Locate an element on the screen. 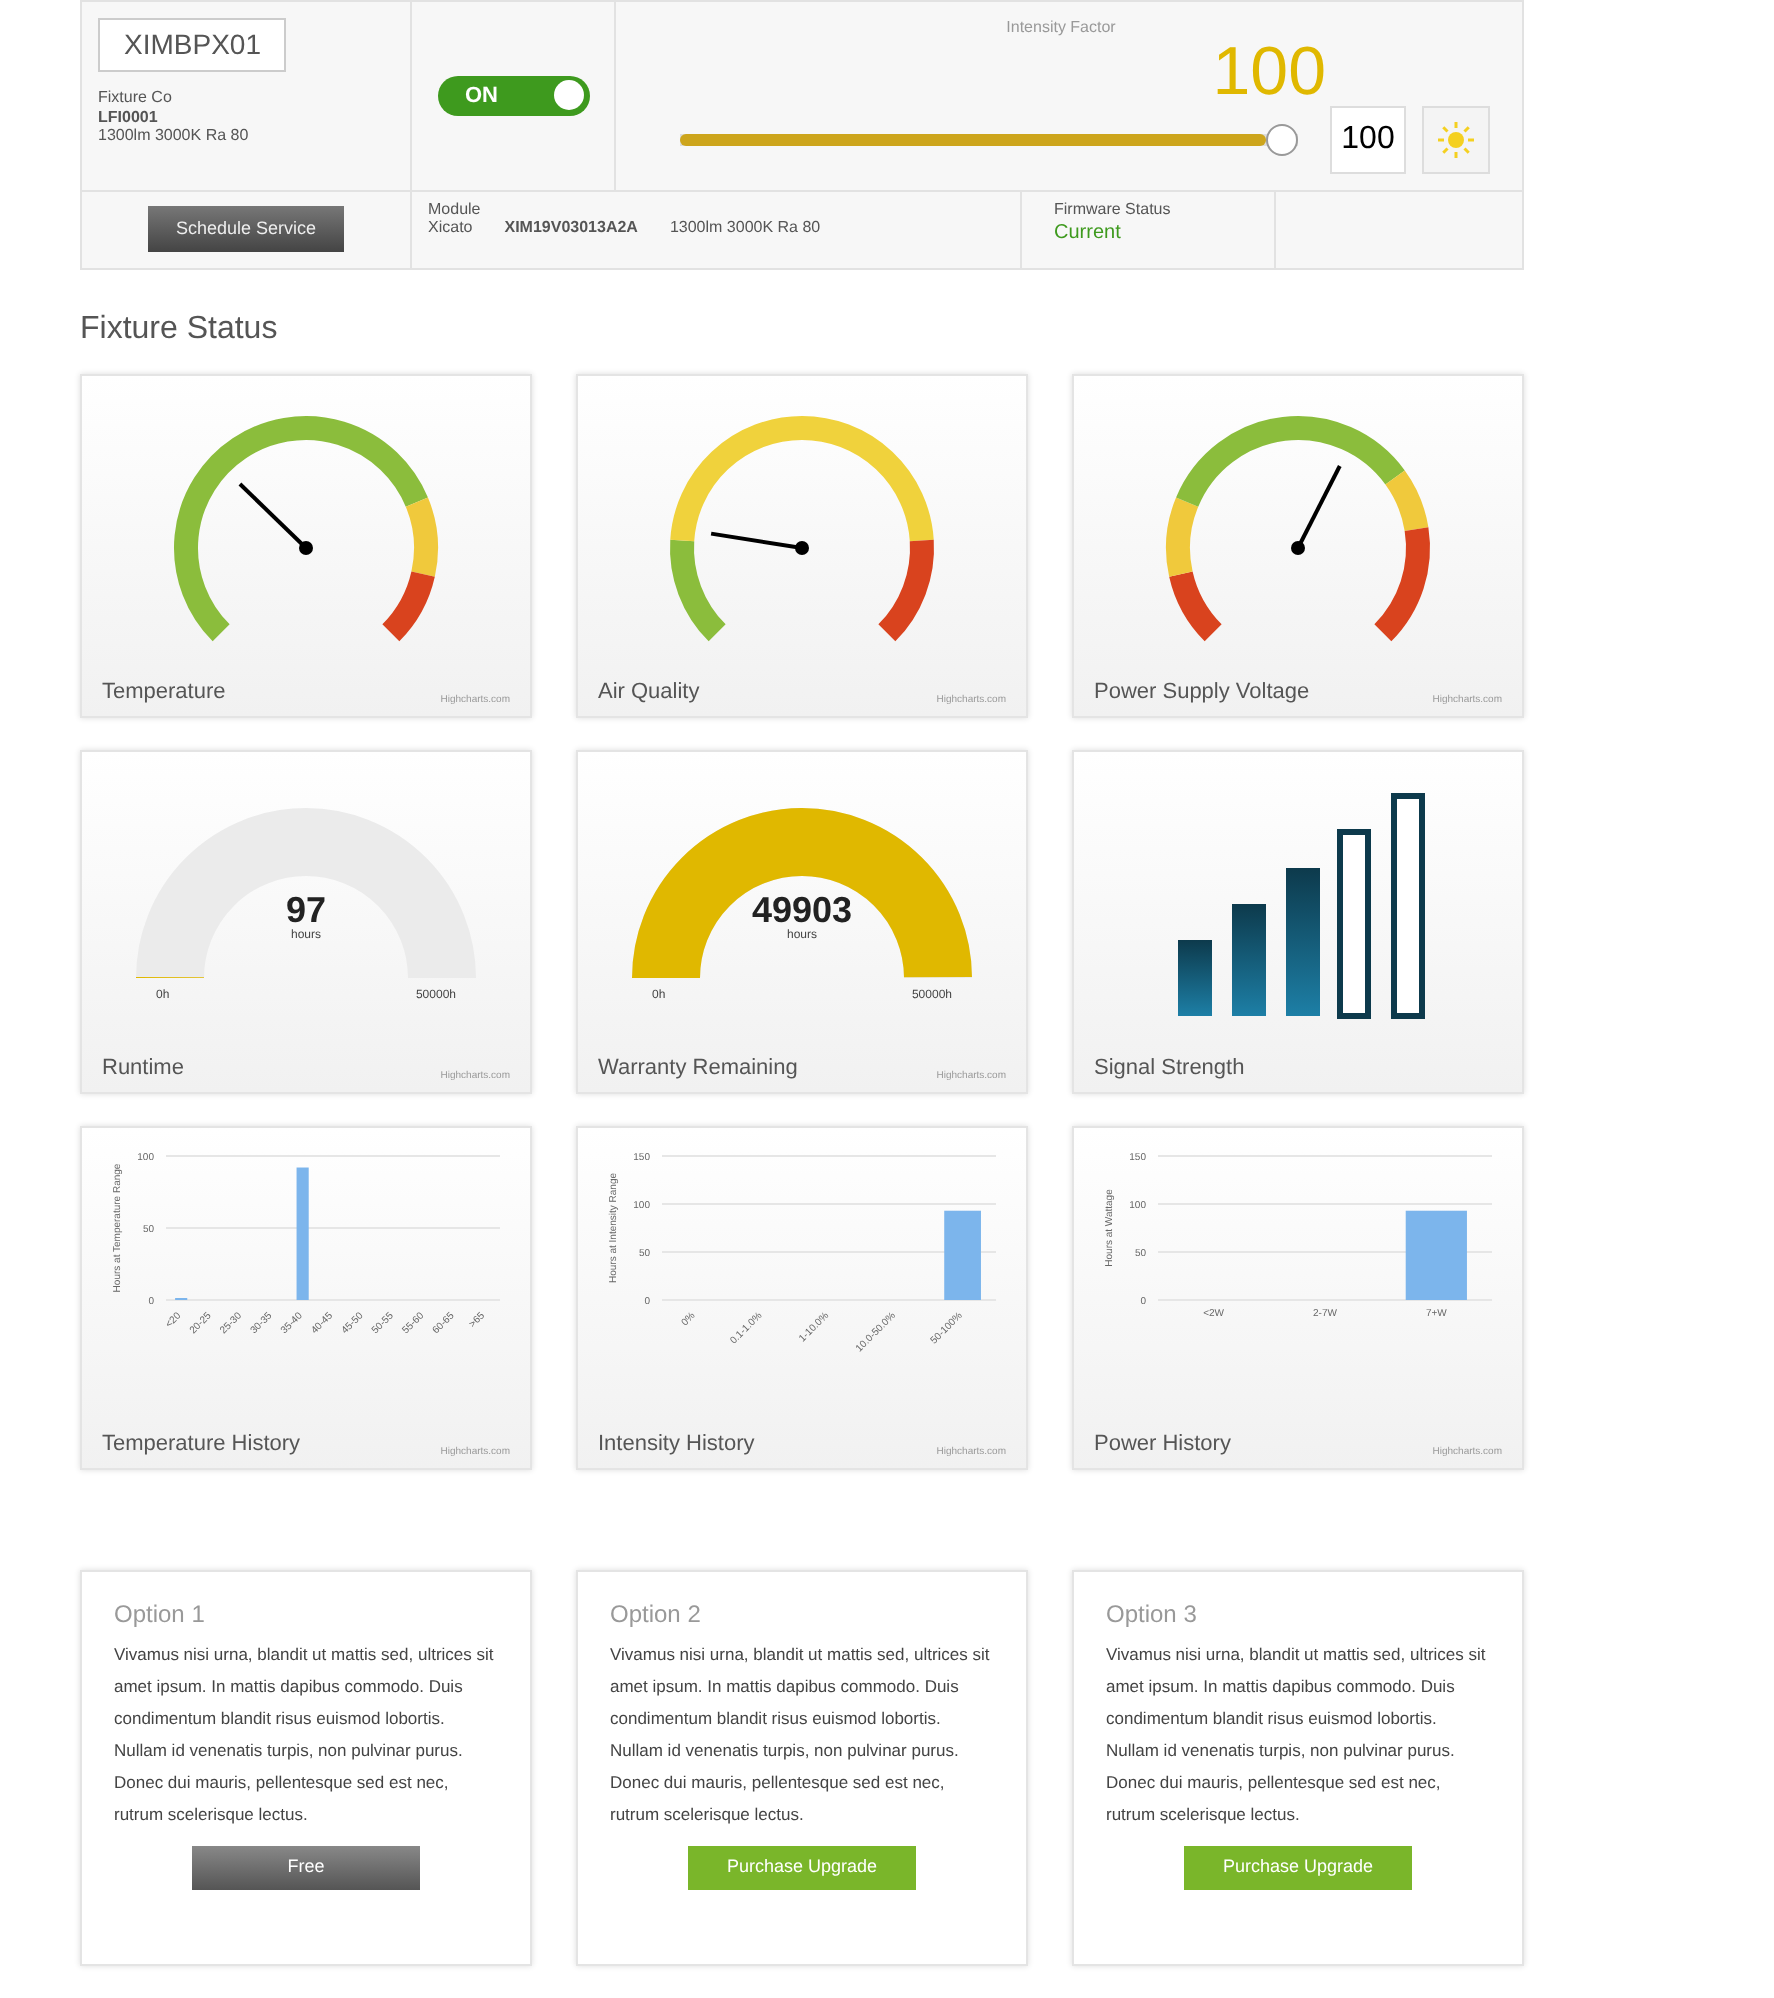 This screenshot has height=1998, width=1774. power-toggle: ON is located at coordinates (513, 95).